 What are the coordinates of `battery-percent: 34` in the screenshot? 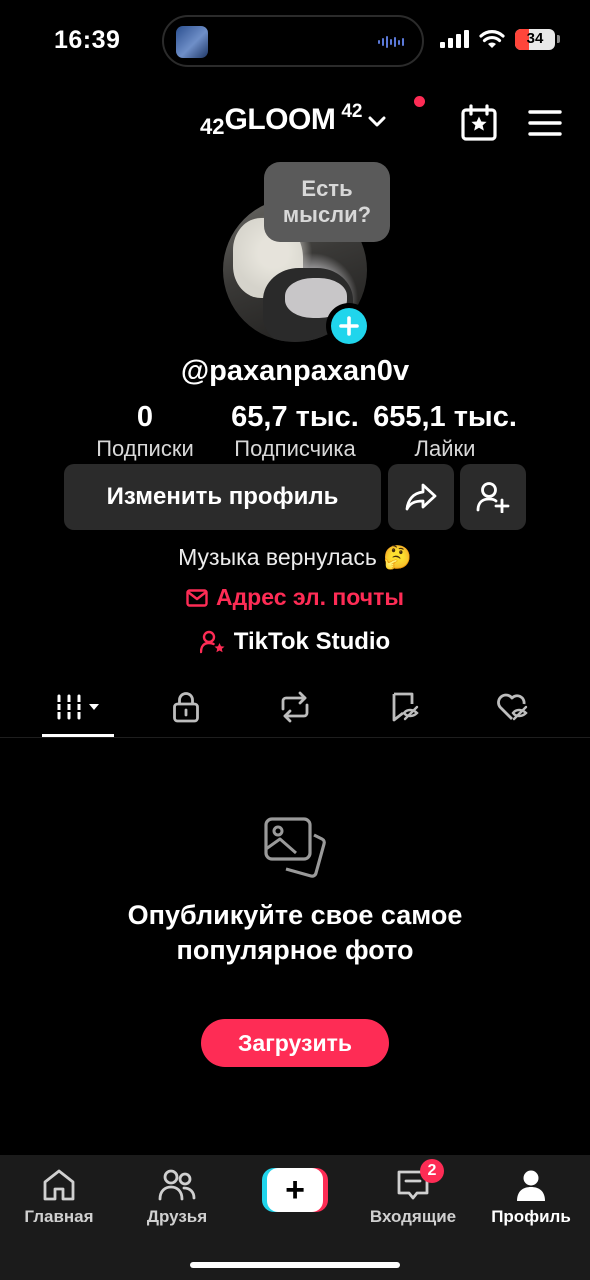 It's located at (535, 38).